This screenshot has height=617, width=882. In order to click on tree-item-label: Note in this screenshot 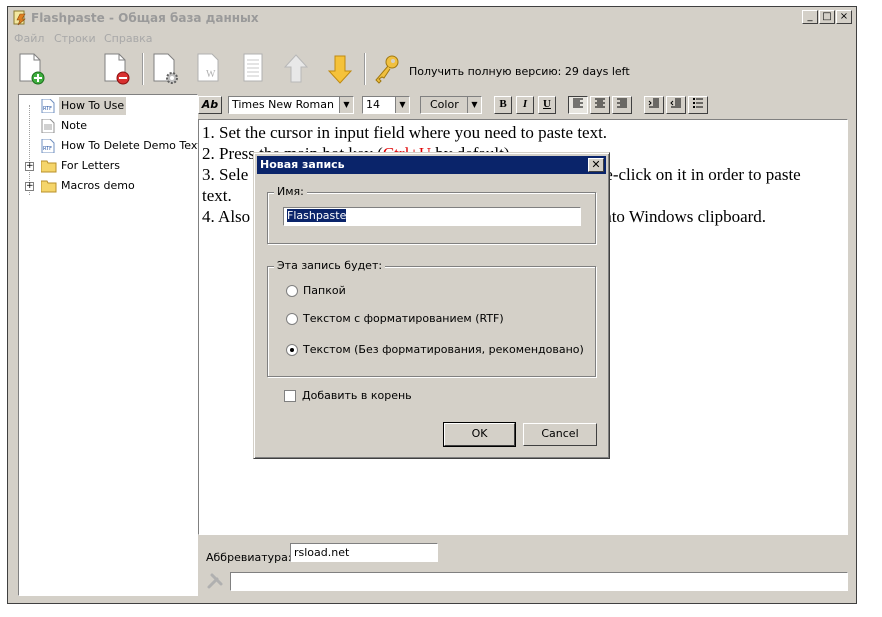, I will do `click(74, 125)`.